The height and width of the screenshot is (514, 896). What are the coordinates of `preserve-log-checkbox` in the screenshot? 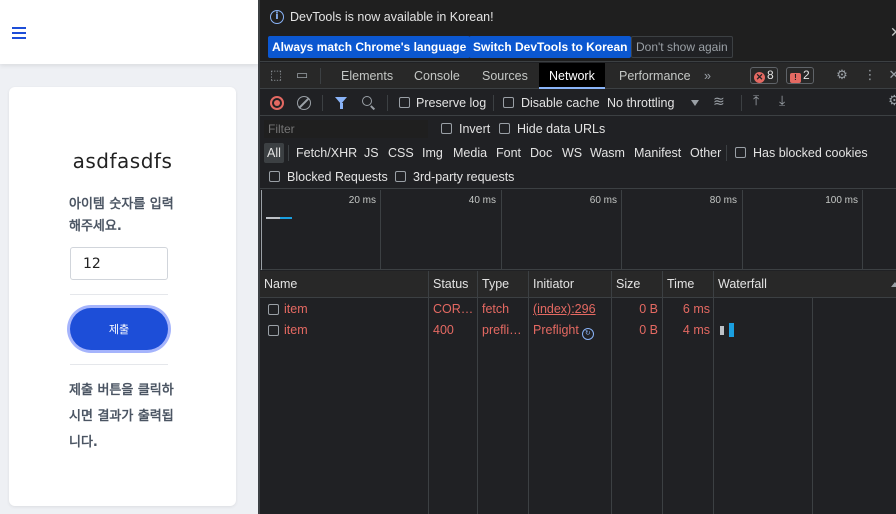 It's located at (404, 102).